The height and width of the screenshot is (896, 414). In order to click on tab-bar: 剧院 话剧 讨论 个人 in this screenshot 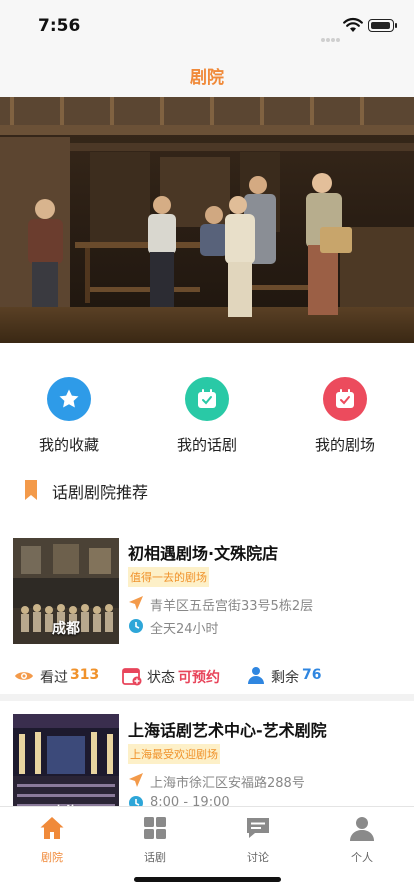, I will do `click(207, 851)`.